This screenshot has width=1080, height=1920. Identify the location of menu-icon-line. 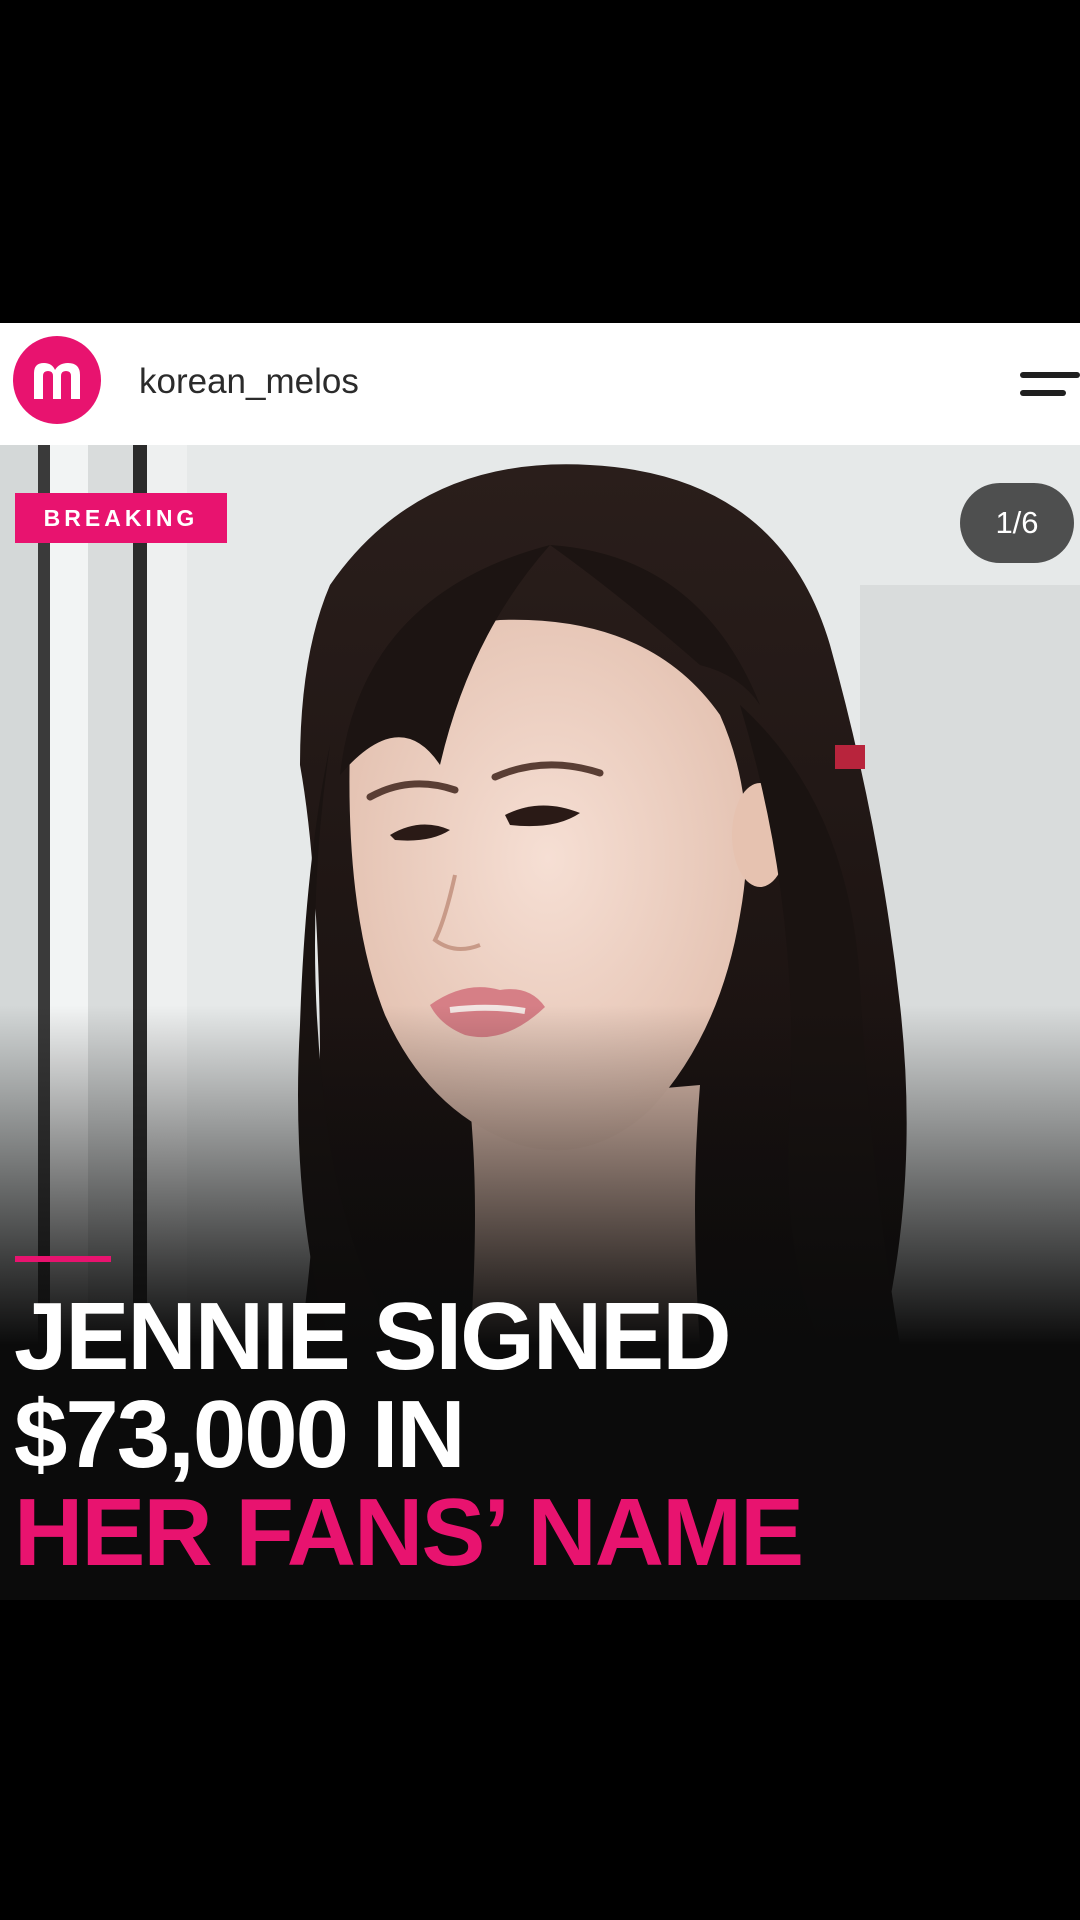
(1043, 393).